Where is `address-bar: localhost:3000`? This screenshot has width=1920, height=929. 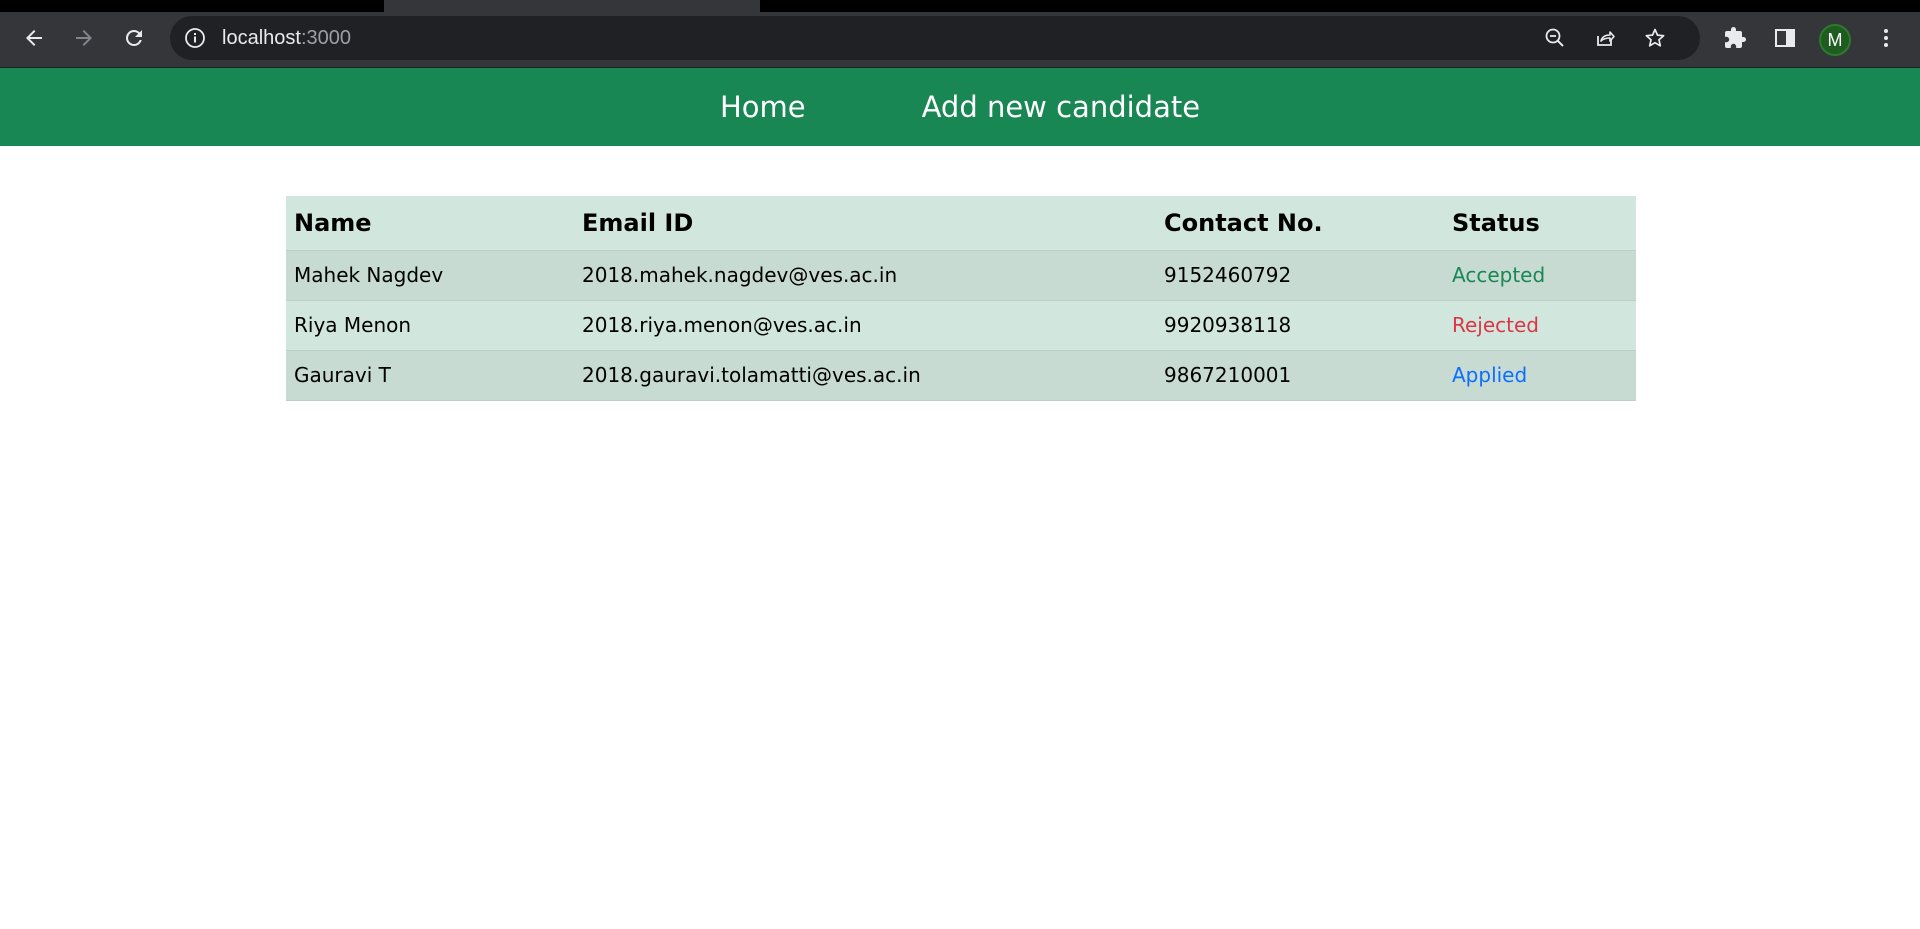 address-bar: localhost:3000 is located at coordinates (935, 38).